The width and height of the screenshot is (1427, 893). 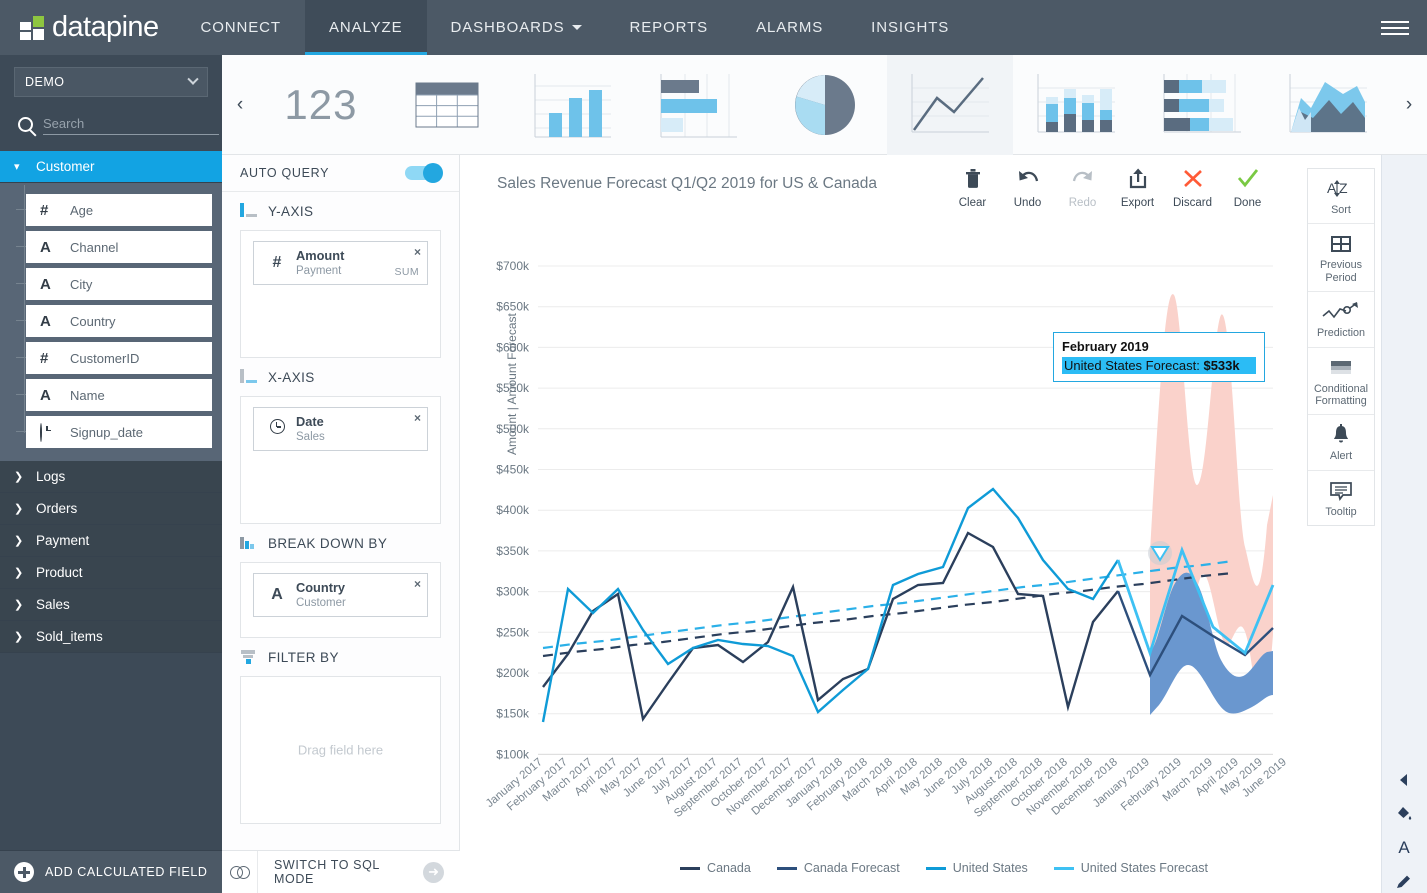 I want to click on nav-item-dashboards: DASHBOARDS, so click(x=516, y=27).